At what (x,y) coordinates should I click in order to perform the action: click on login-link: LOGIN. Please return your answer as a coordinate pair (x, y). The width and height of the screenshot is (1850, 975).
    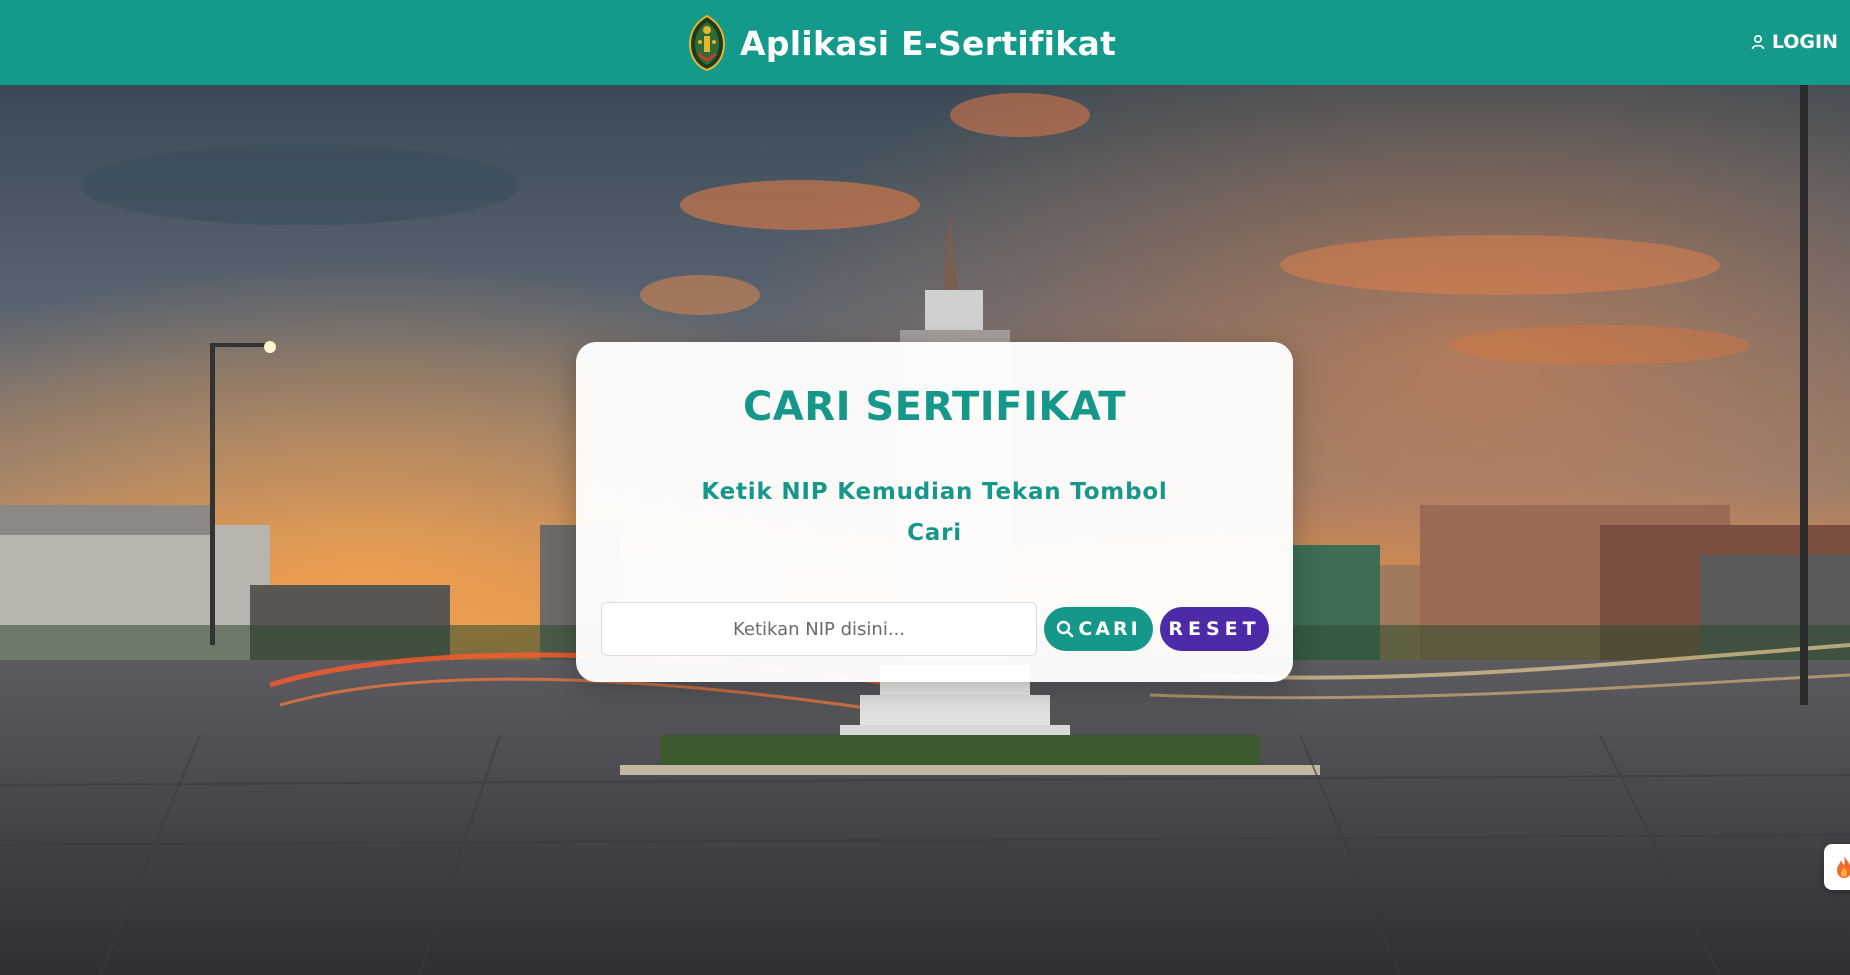
    Looking at the image, I should click on (1794, 42).